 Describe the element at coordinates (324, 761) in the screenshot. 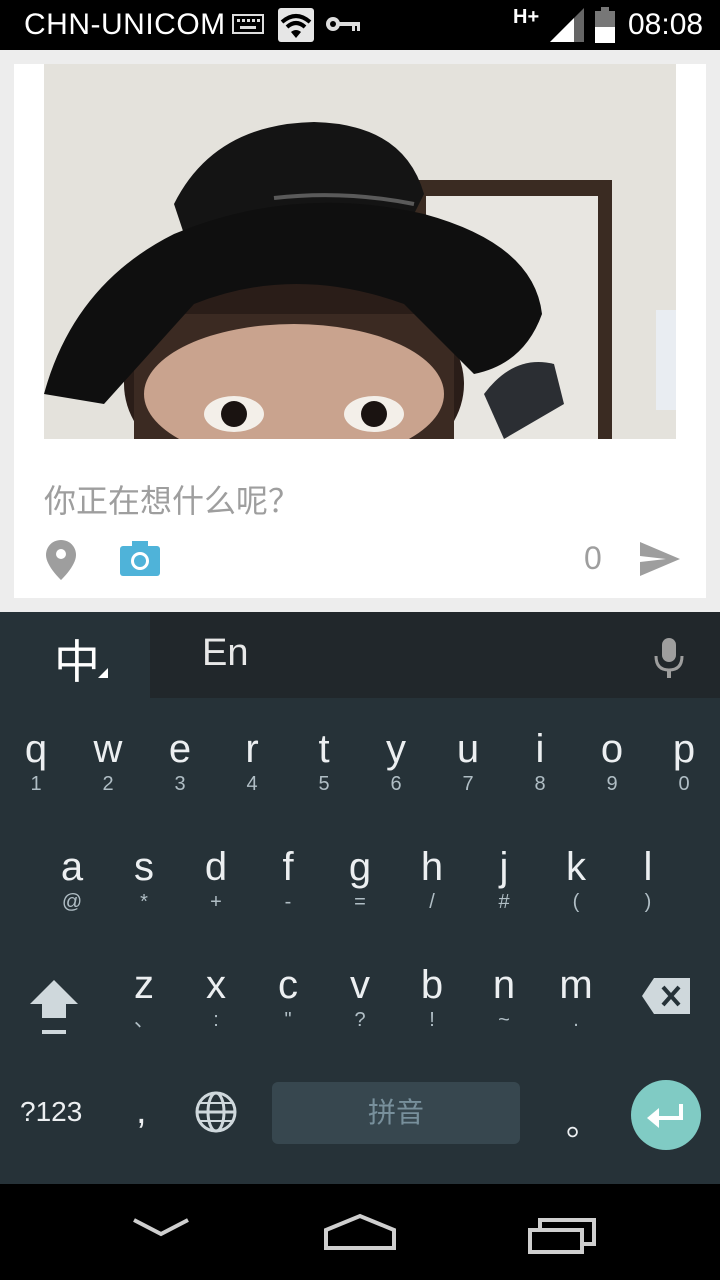

I see `key-t: t5` at that location.